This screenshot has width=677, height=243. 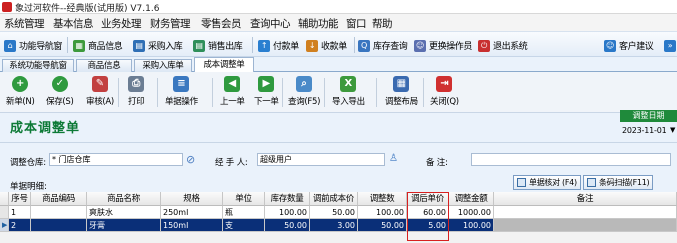 What do you see at coordinates (232, 84) in the screenshot?
I see `prev-icon: ◀` at bounding box center [232, 84].